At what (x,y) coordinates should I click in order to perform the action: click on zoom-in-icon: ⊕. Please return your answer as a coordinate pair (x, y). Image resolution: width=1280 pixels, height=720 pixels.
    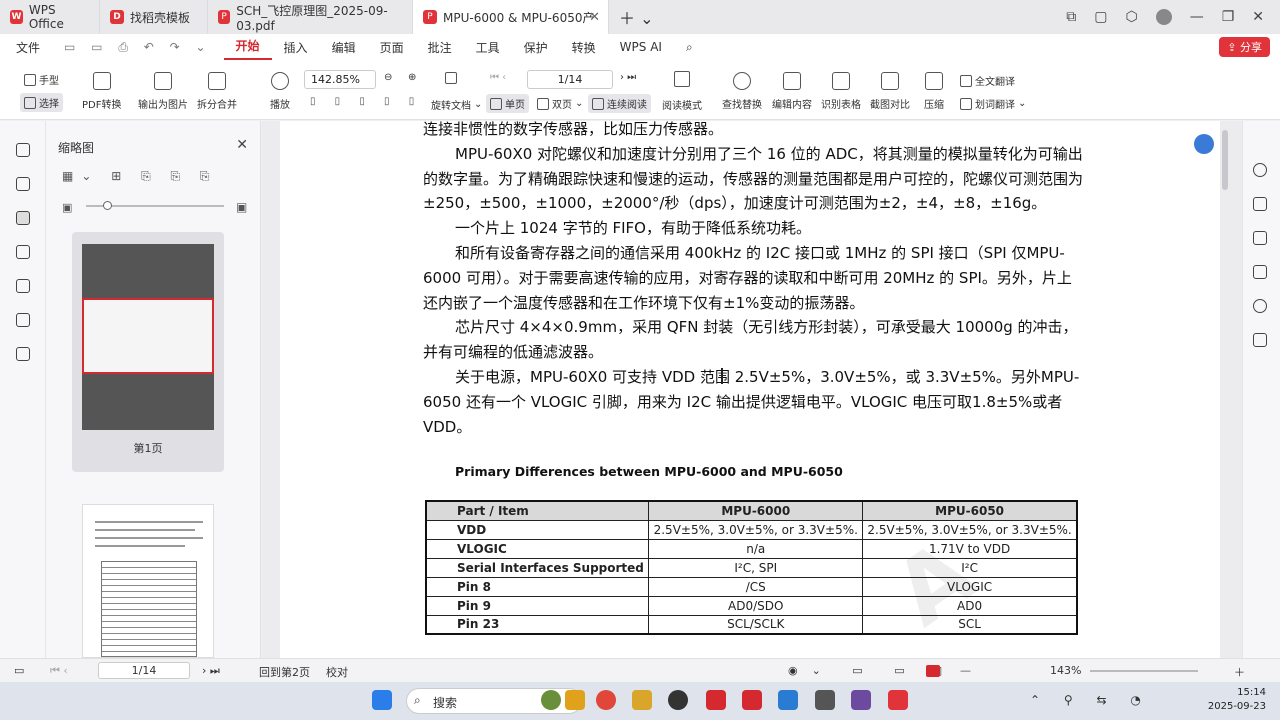
    Looking at the image, I should click on (412, 77).